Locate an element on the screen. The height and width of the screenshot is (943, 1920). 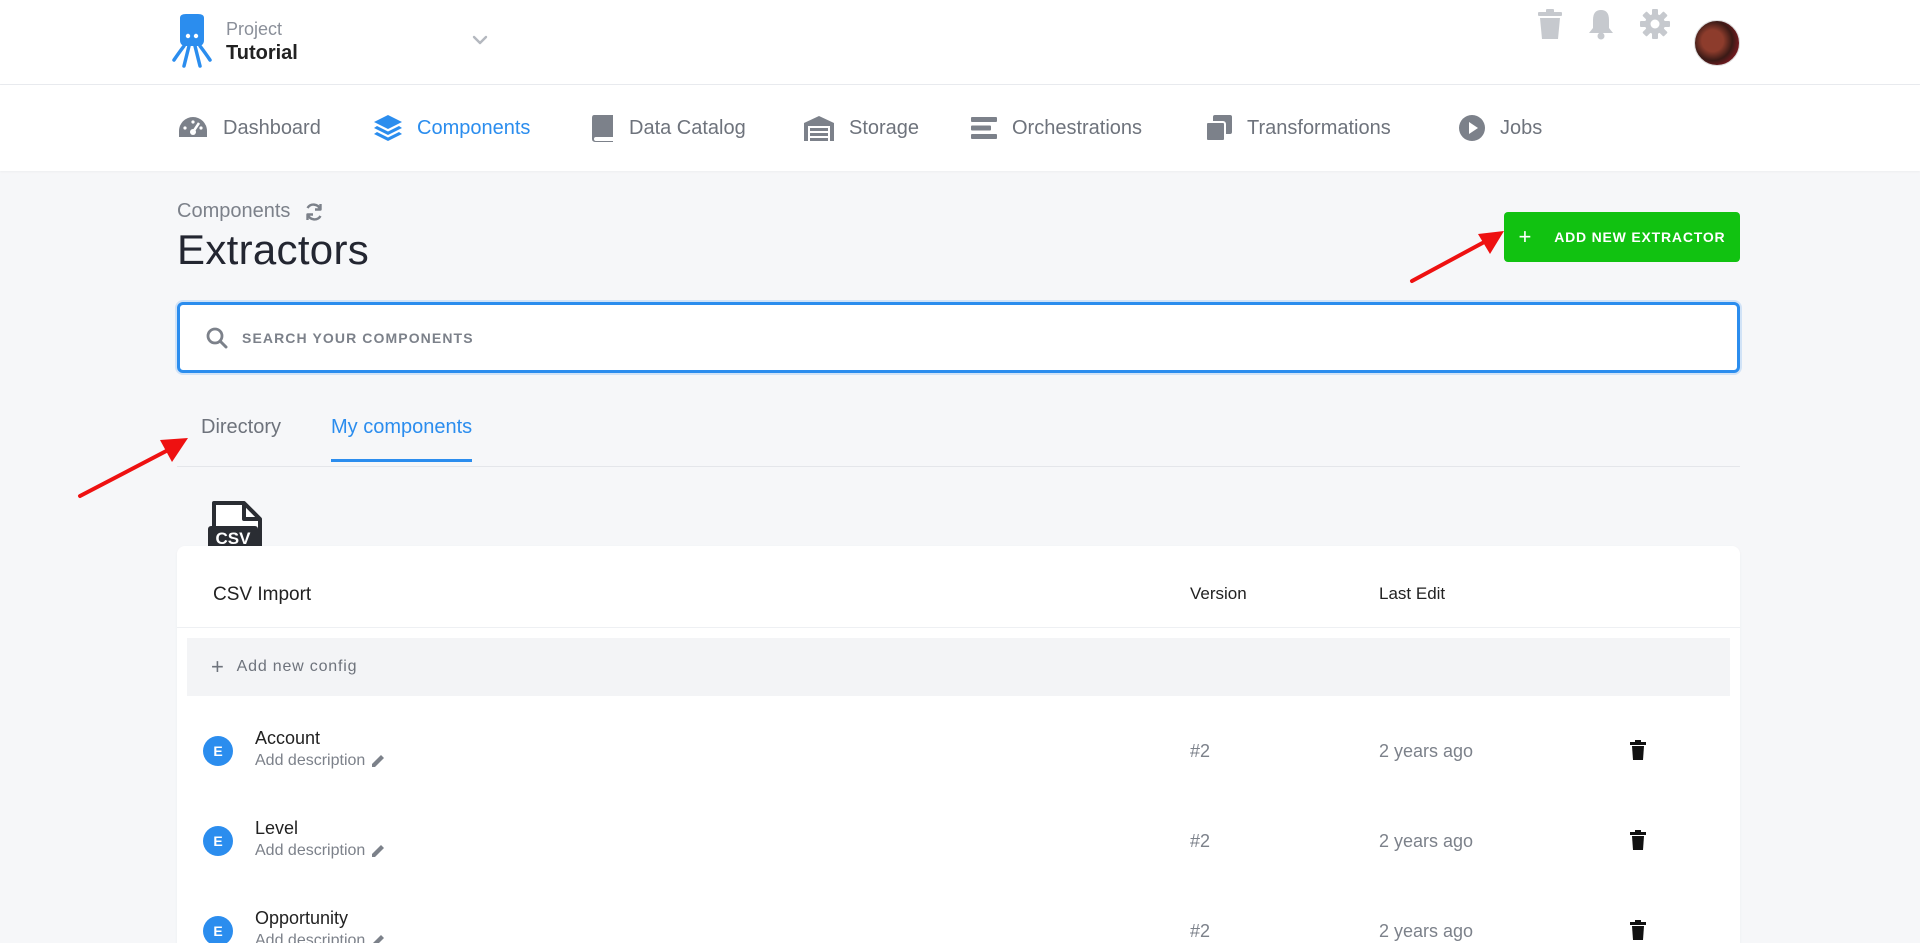
bars-icon is located at coordinates (984, 128).